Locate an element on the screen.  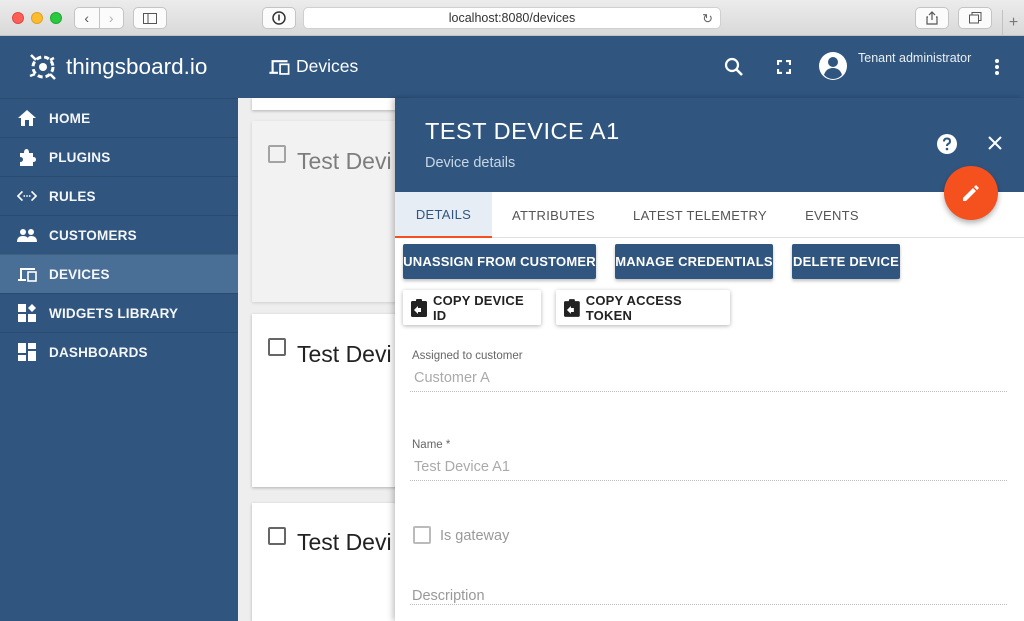
widgets-icon is located at coordinates (27, 313).